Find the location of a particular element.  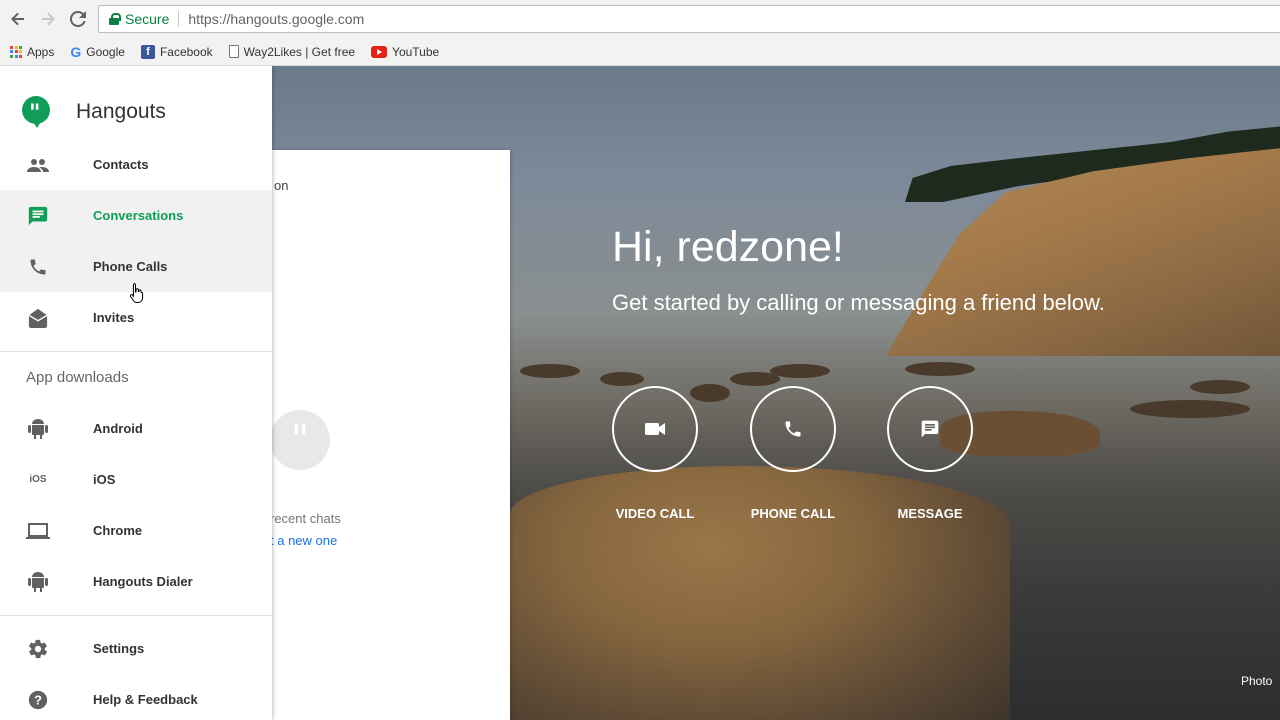

contacts-icon is located at coordinates (38, 165).